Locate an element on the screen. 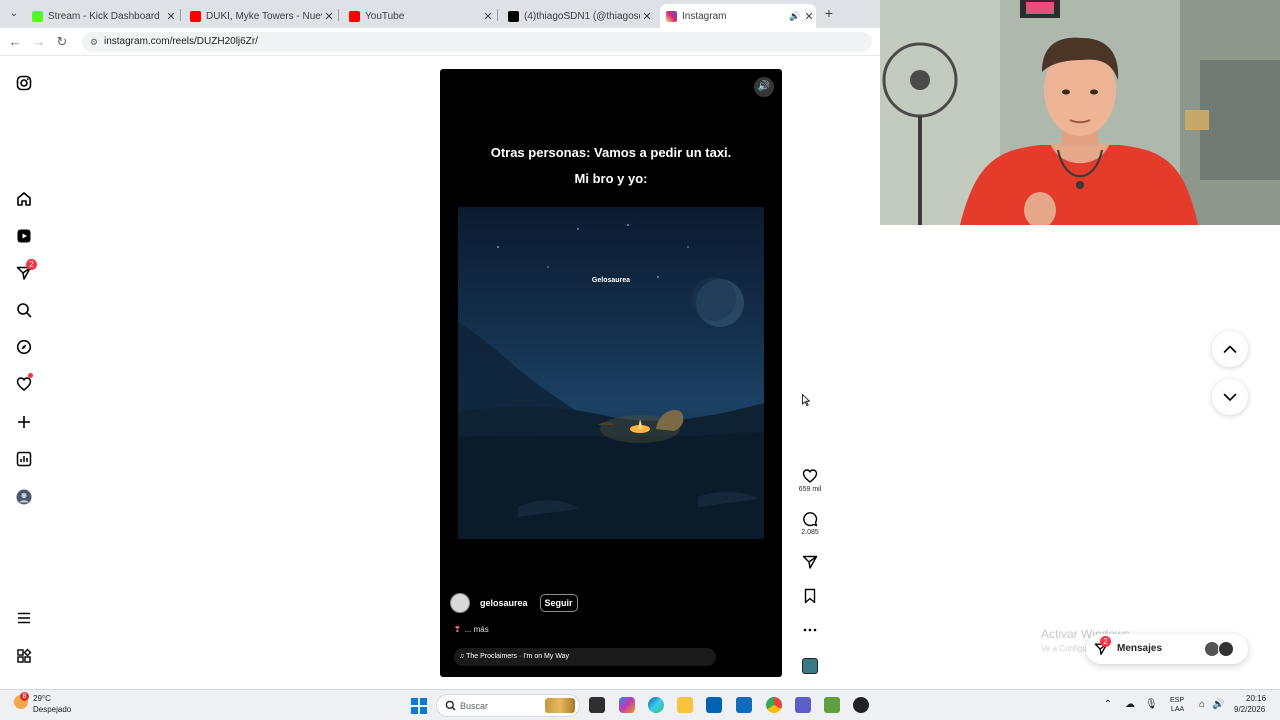  weather-temp: 29°C is located at coordinates (42, 698).